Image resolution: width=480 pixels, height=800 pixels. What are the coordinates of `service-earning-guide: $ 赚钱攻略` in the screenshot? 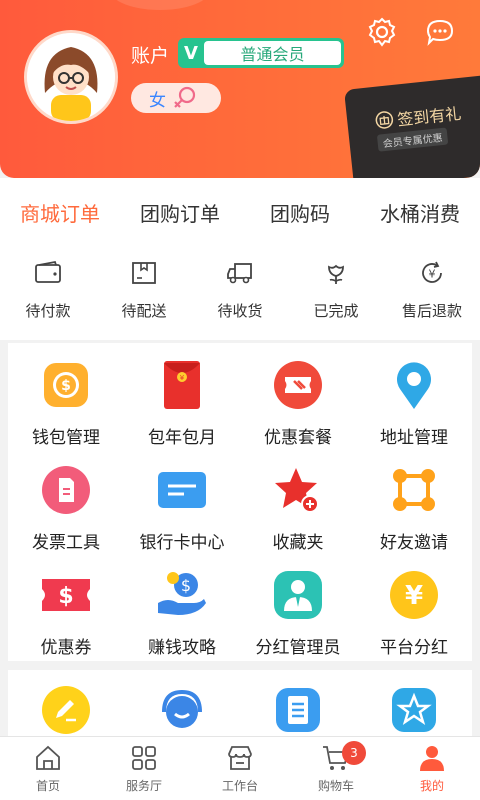 It's located at (182, 605).